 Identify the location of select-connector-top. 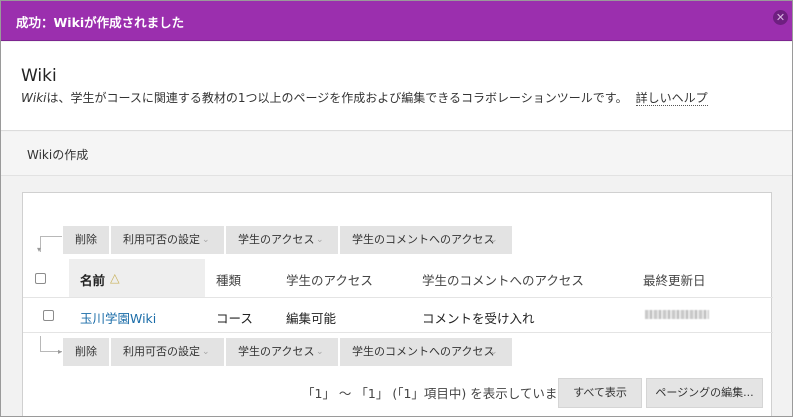
(51, 244).